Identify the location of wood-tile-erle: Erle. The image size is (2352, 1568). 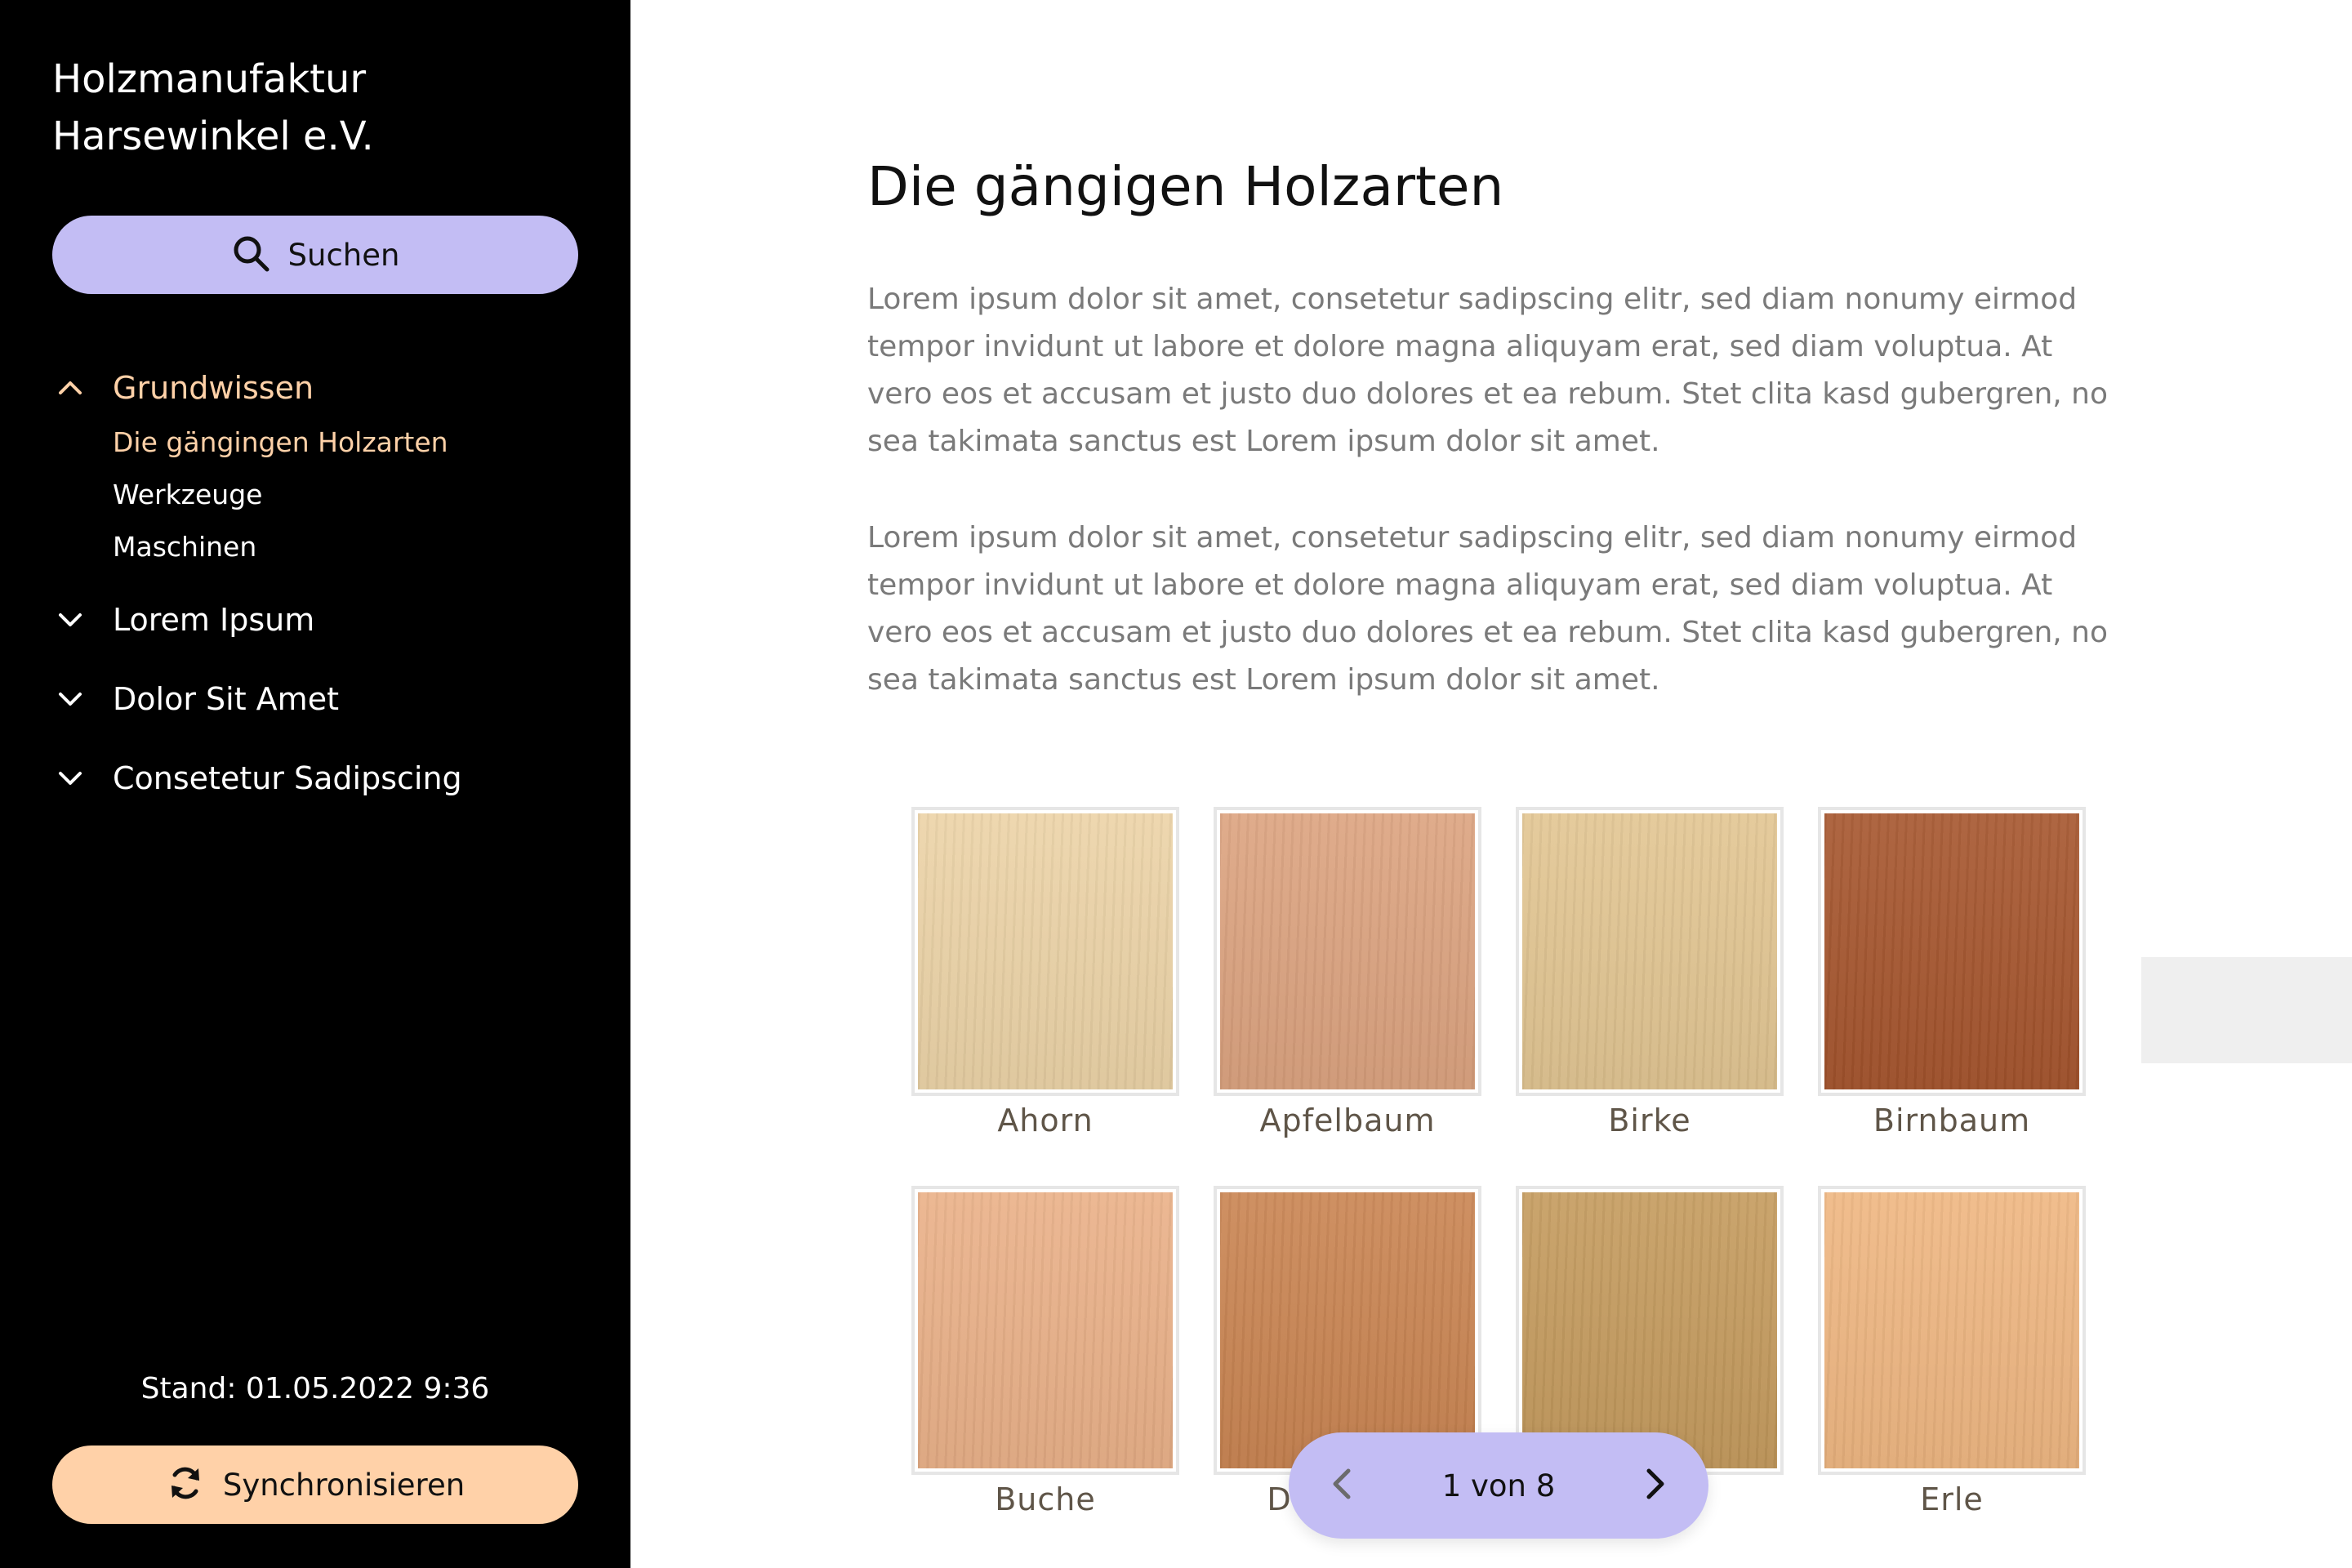
(1952, 1351).